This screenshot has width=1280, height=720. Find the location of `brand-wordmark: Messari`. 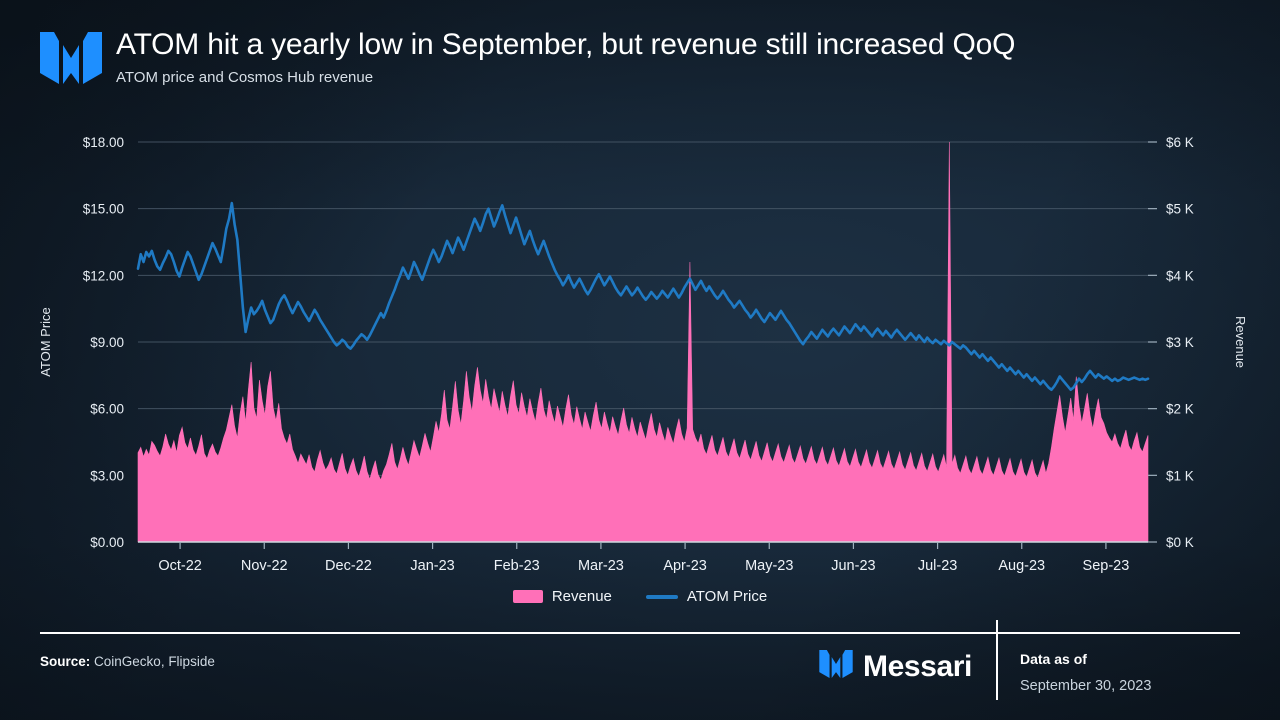

brand-wordmark: Messari is located at coordinates (917, 666).